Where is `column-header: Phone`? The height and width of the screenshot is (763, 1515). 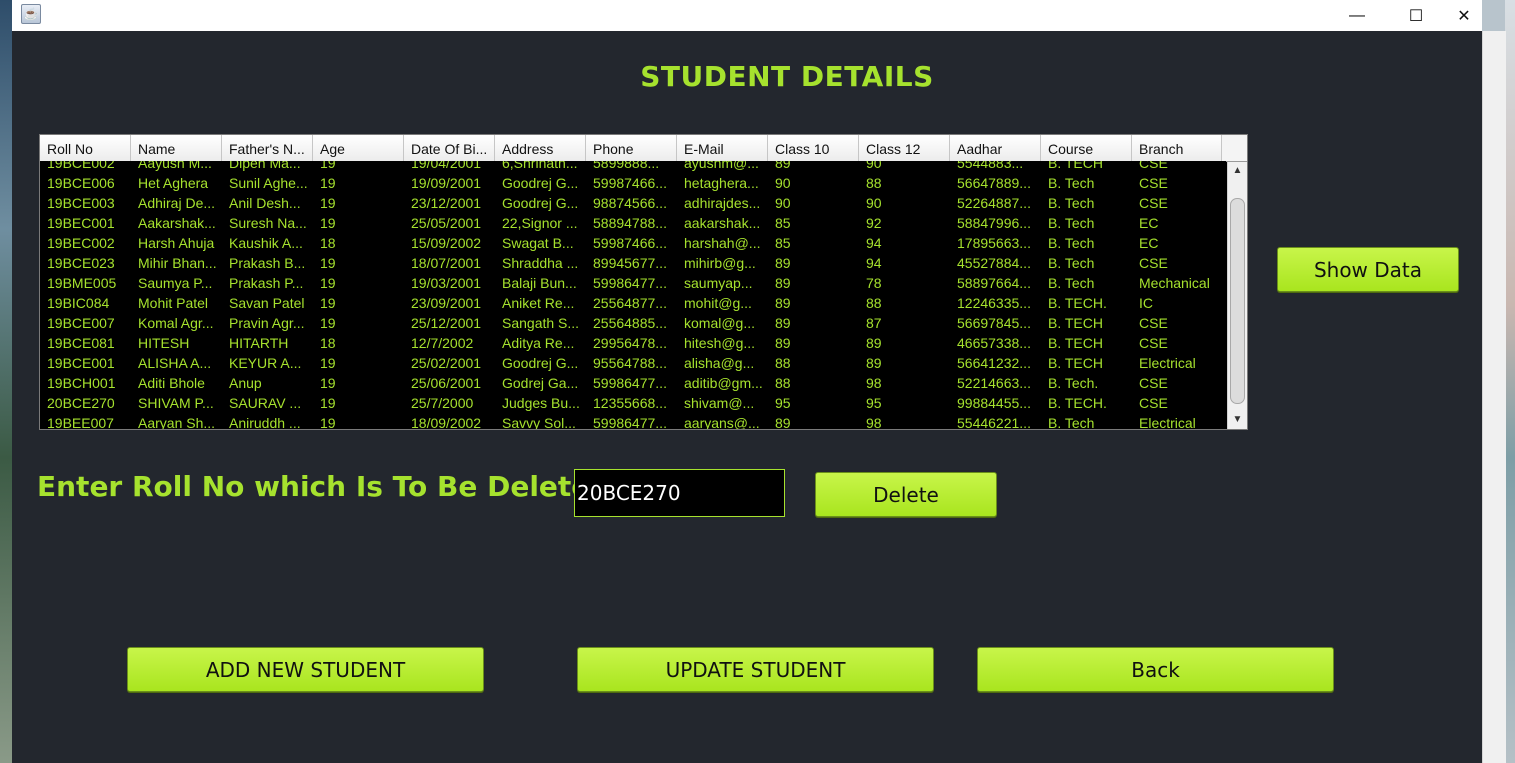 column-header: Phone is located at coordinates (631, 148).